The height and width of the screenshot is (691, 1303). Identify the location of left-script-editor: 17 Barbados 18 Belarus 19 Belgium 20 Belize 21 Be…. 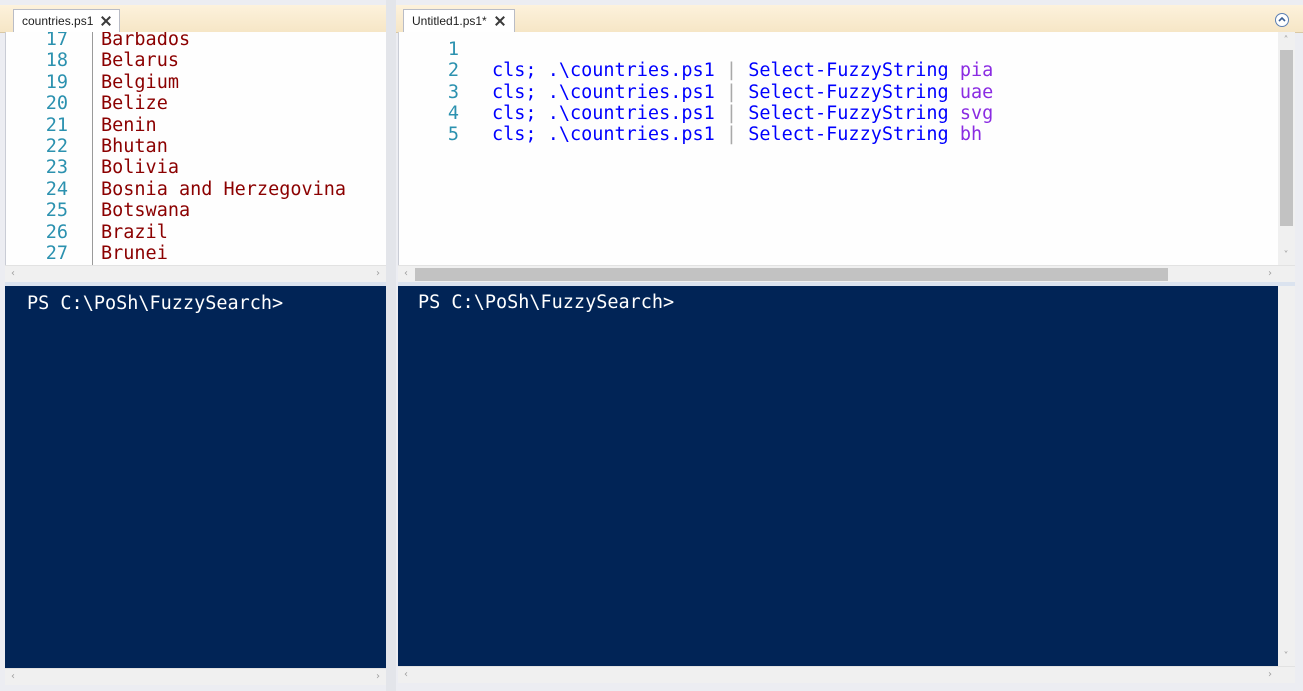
(196, 148).